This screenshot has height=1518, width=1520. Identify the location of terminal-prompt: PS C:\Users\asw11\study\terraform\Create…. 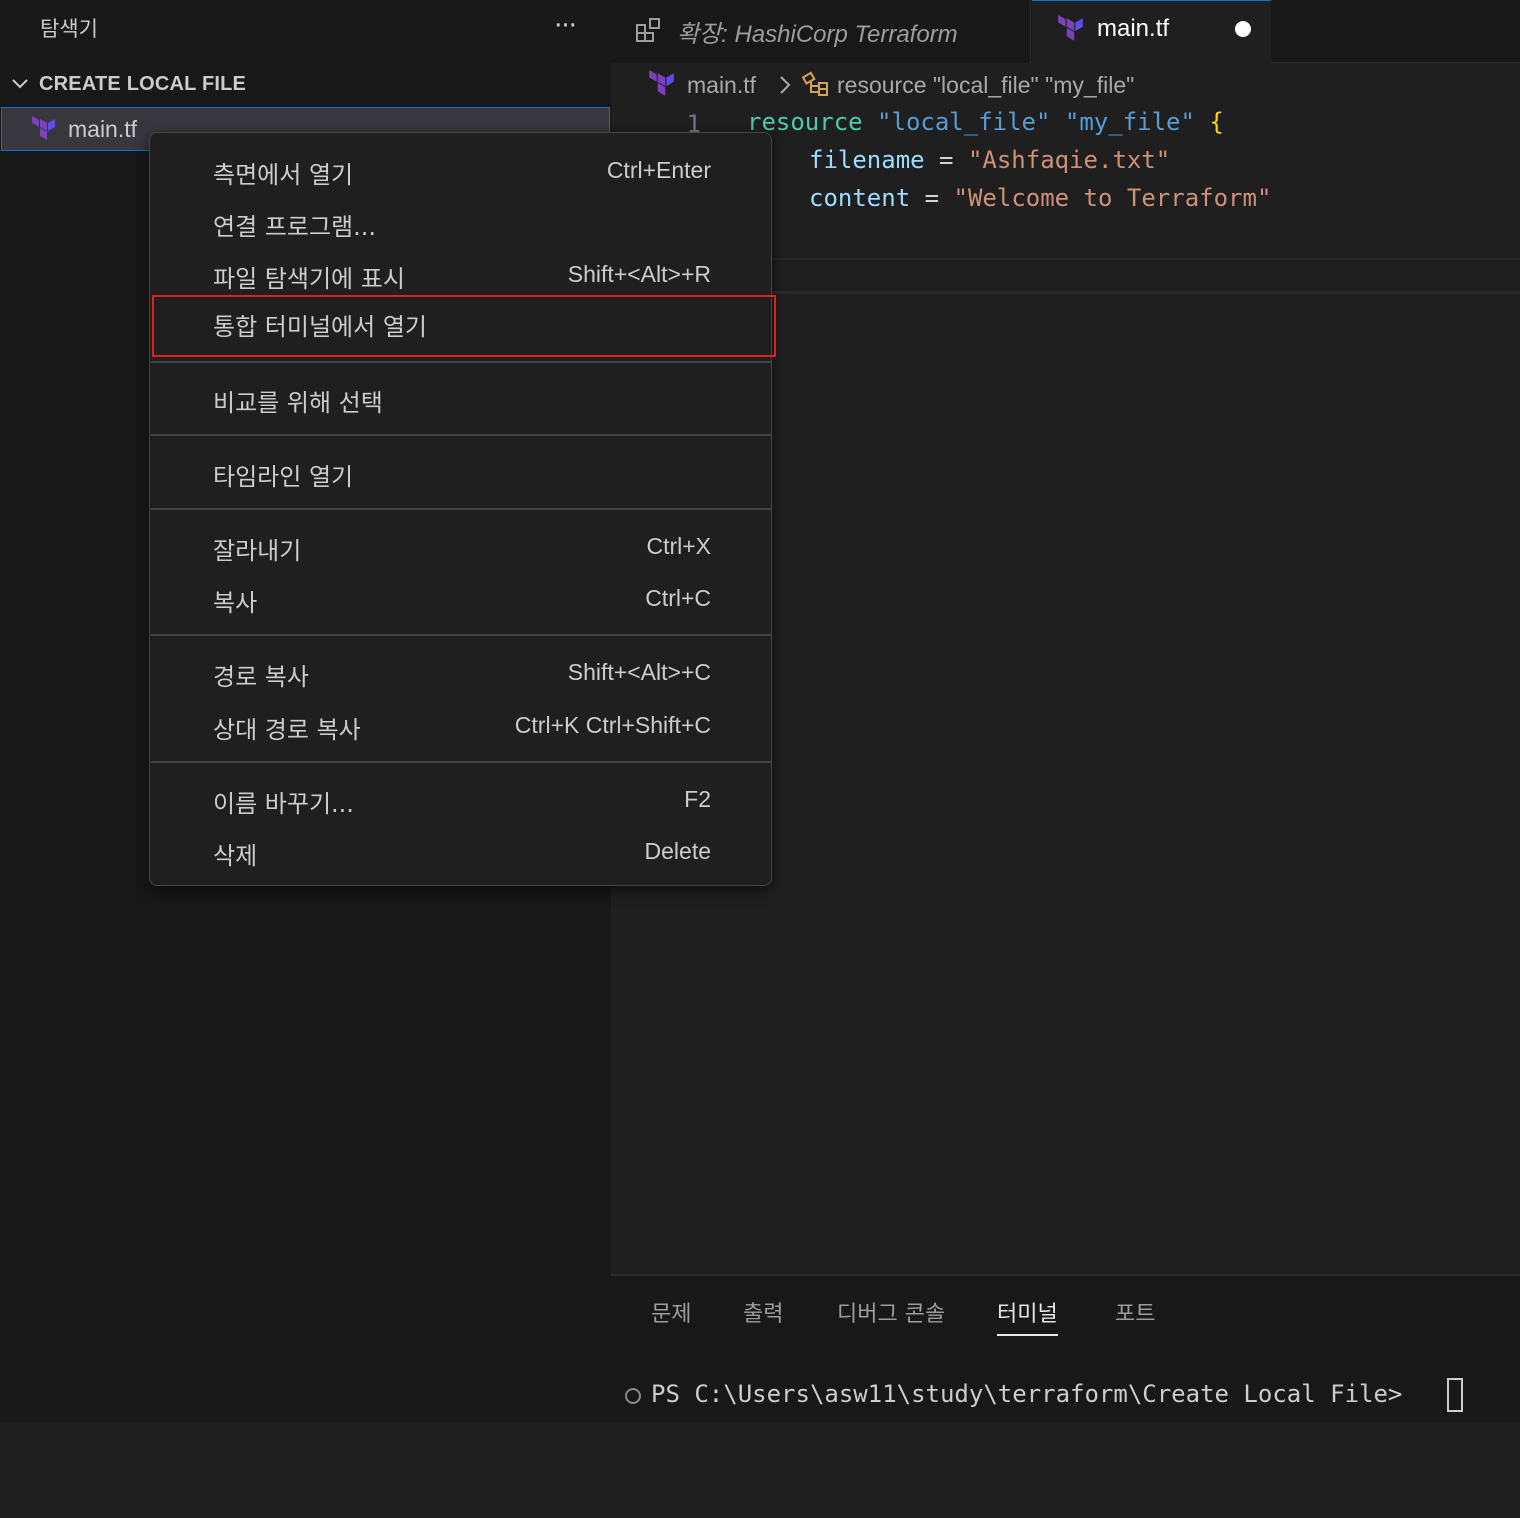
(1027, 1394).